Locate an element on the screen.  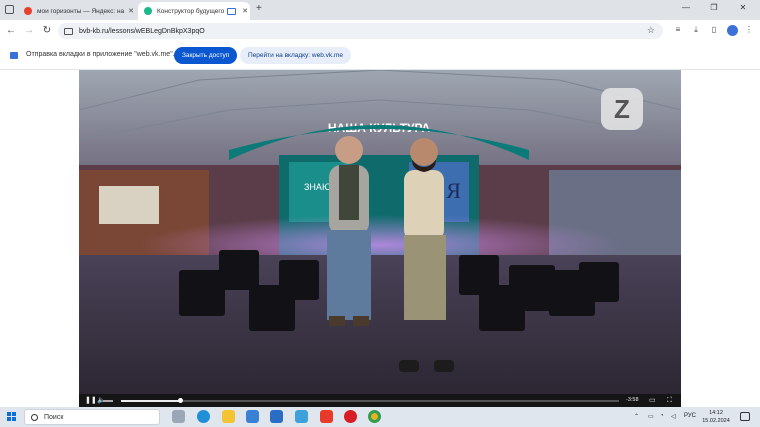
yandex-favicon-icon is located at coordinates (28, 11).